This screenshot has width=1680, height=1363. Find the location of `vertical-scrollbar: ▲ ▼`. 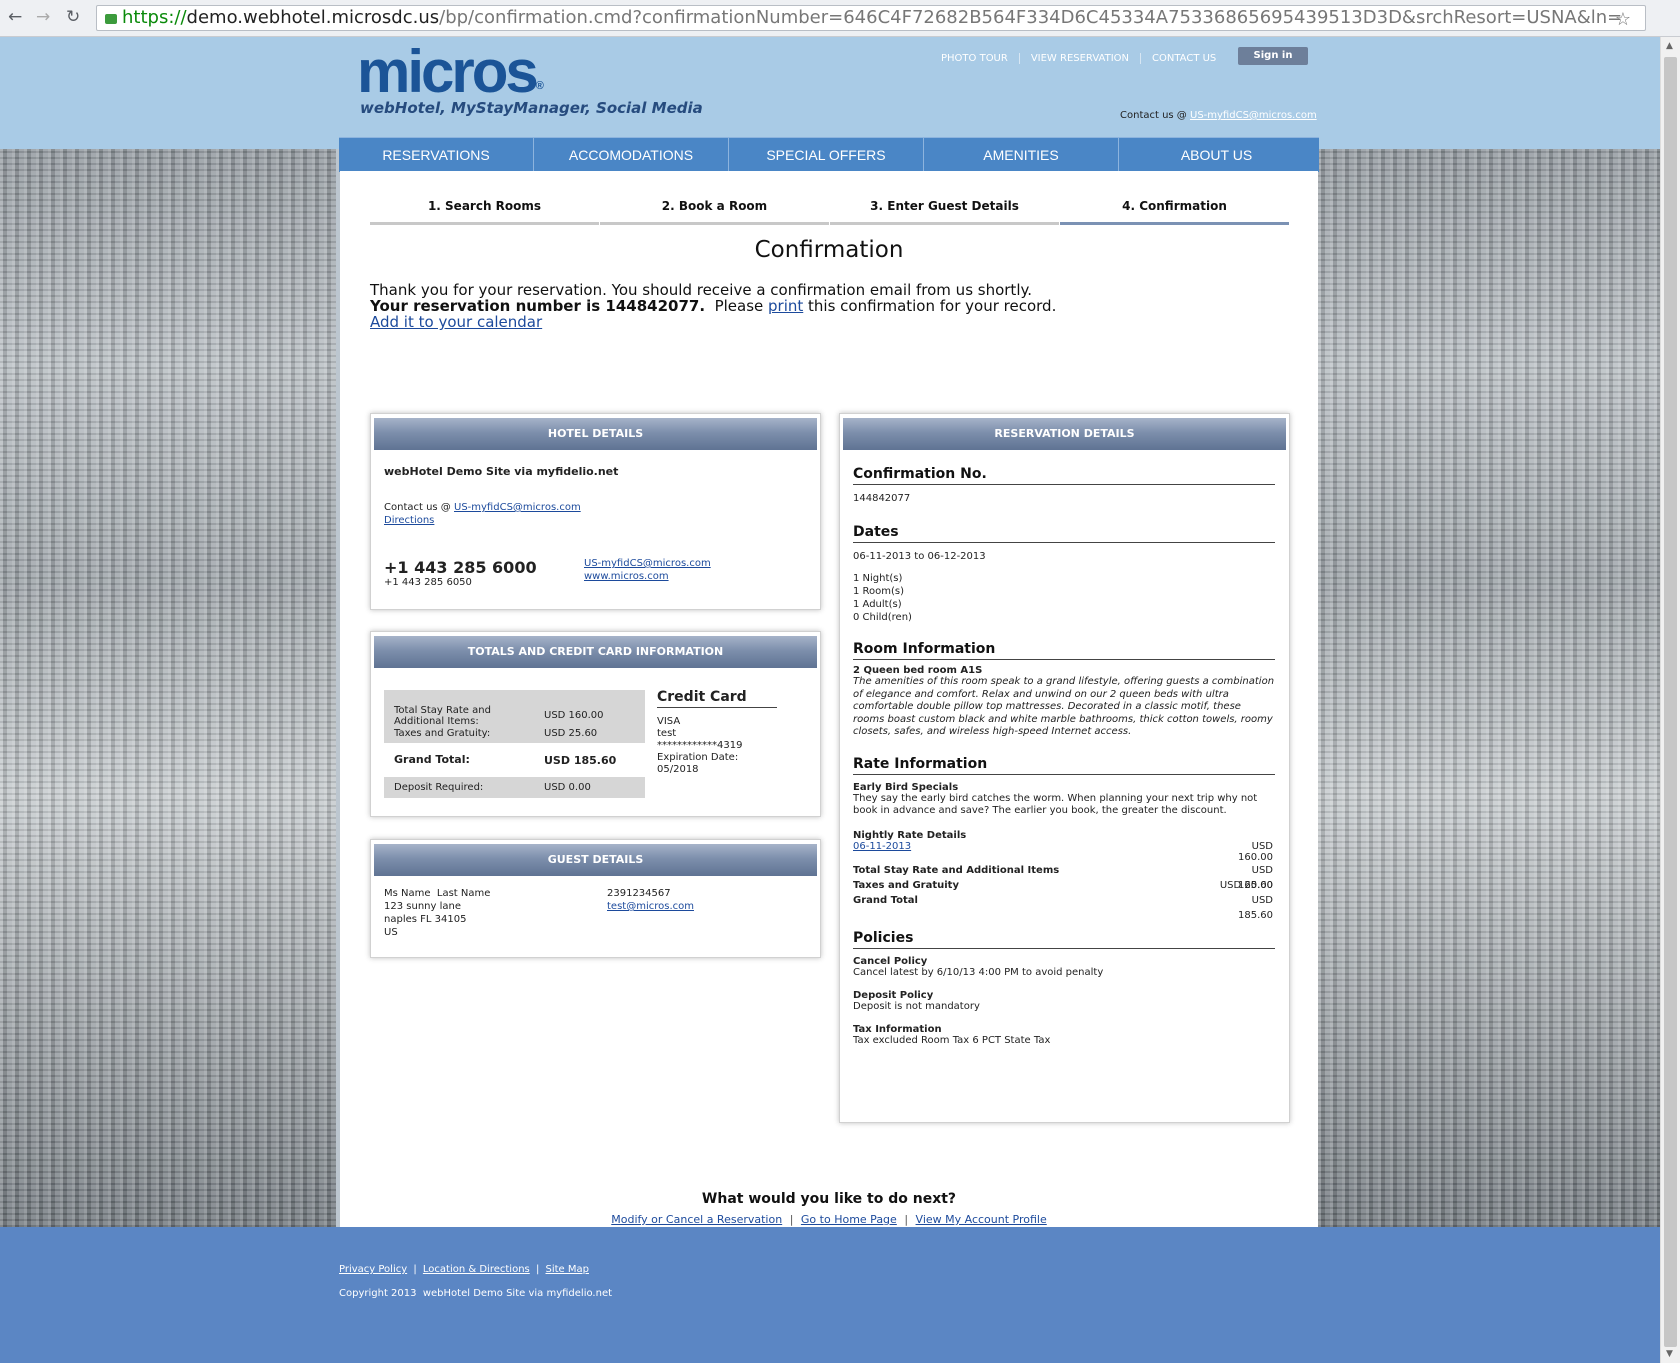

vertical-scrollbar: ▲ ▼ is located at coordinates (1670, 700).